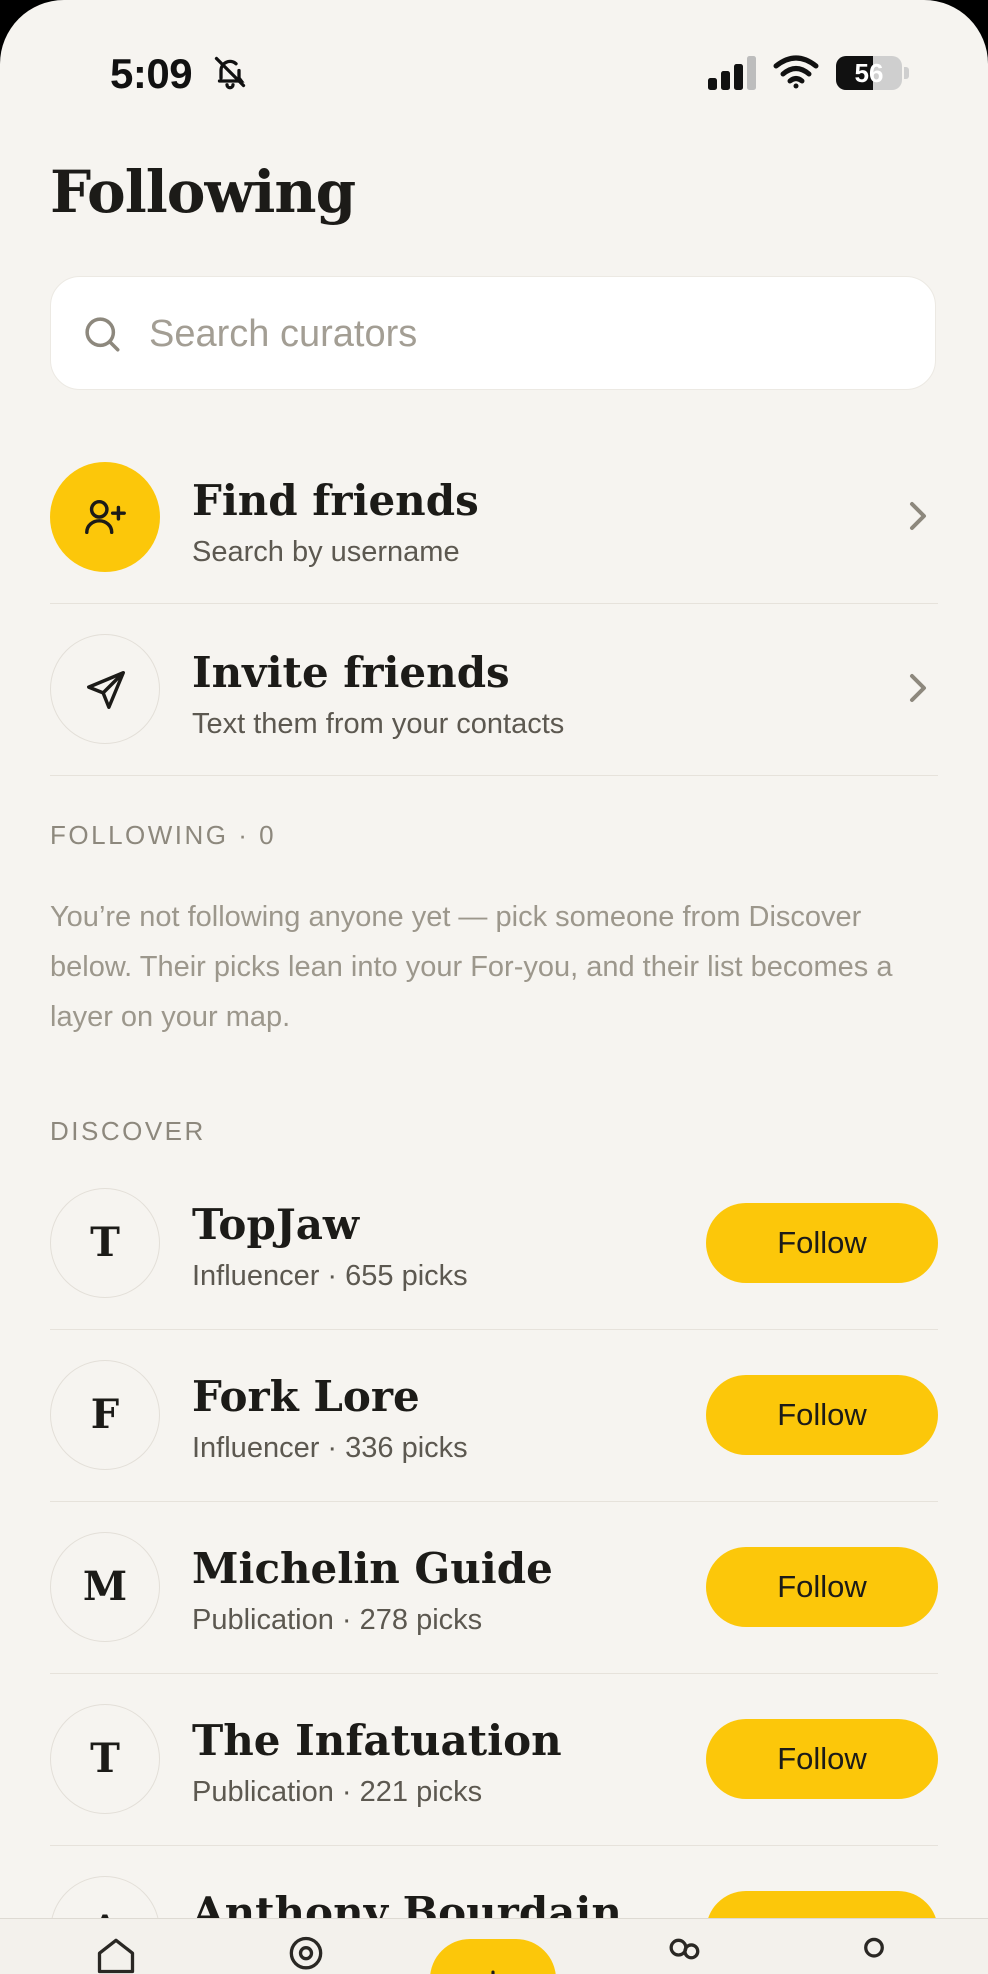  I want to click on bottom-tab-bar, so click(494, 1946).